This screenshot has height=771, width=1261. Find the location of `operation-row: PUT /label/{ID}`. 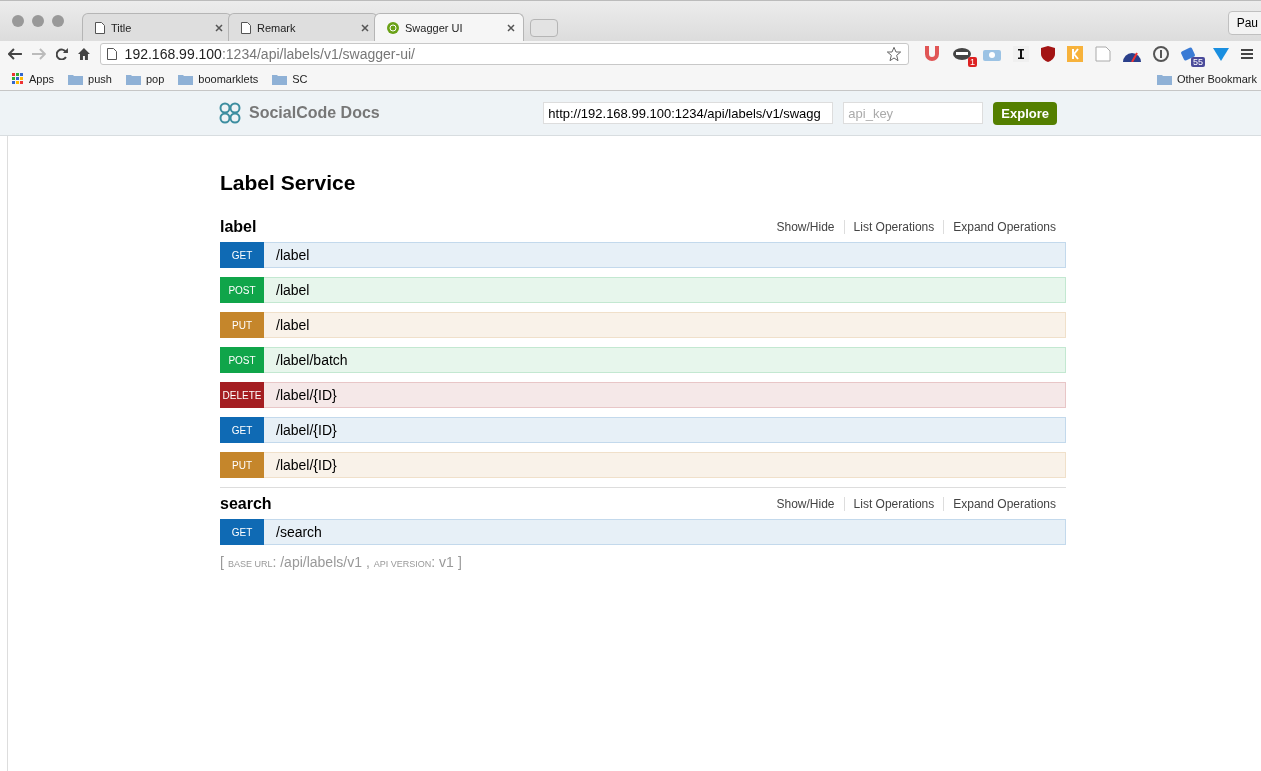

operation-row: PUT /label/{ID} is located at coordinates (643, 465).